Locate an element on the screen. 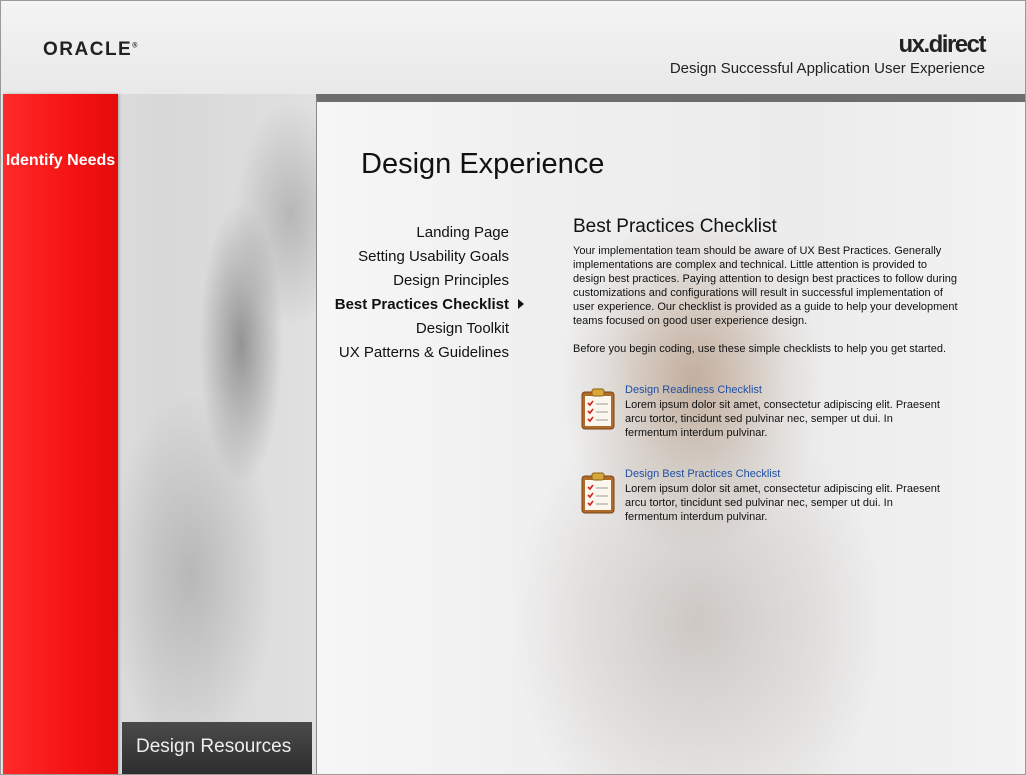 Image resolution: width=1026 pixels, height=775 pixels. design-resources-button: Design Resources is located at coordinates (217, 748).